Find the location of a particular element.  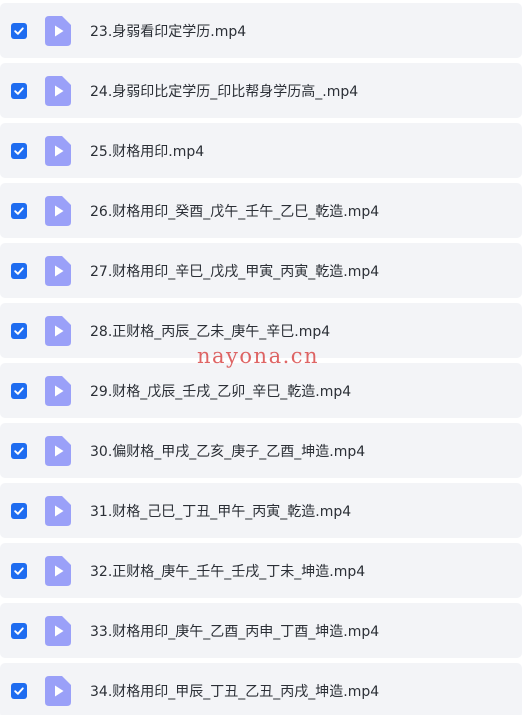

file-row: 25.财格用印.mp4 is located at coordinates (261, 150).